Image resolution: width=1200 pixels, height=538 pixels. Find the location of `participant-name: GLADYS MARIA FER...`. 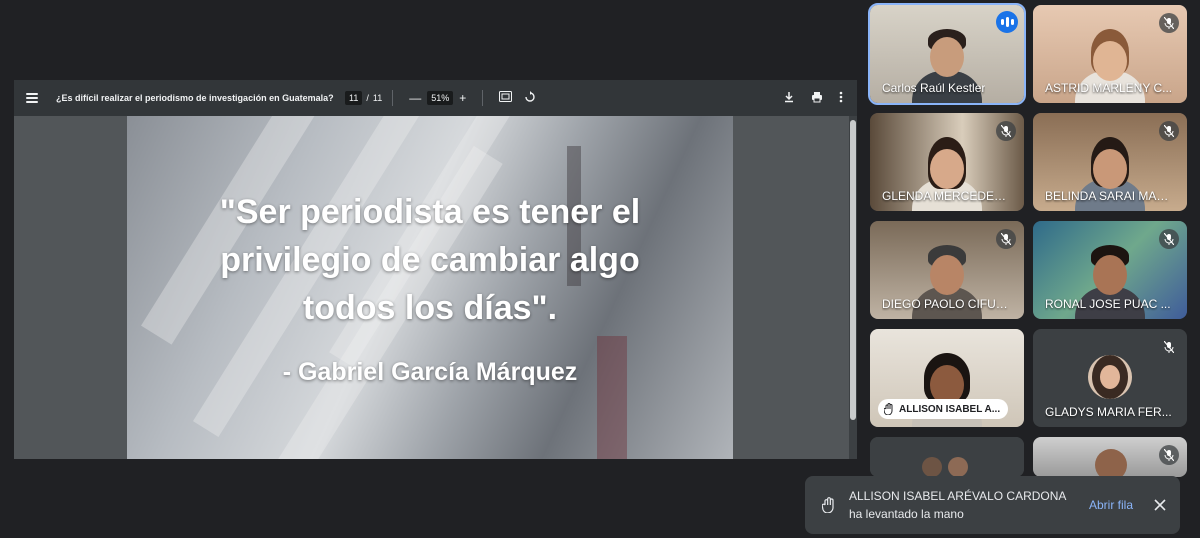

participant-name: GLADYS MARIA FER... is located at coordinates (1108, 412).